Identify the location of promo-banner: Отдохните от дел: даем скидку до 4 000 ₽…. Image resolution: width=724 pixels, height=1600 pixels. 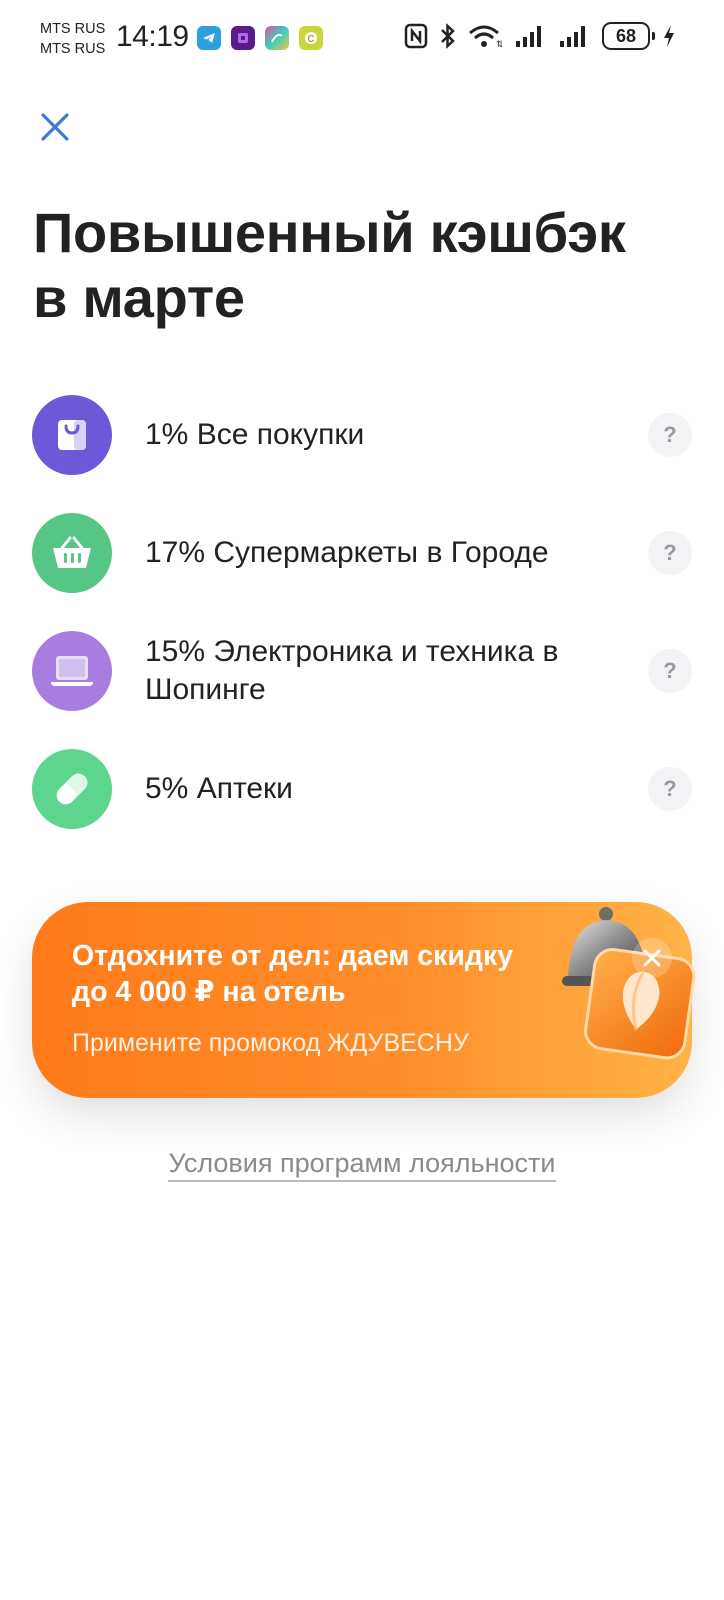
(364, 1000).